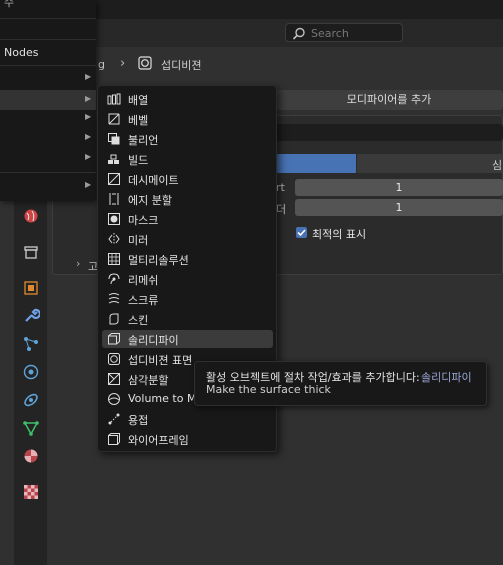 Image resolution: width=503 pixels, height=565 pixels. What do you see at coordinates (187, 339) in the screenshot?
I see `submenu-item-solidify: 솔리디파이` at bounding box center [187, 339].